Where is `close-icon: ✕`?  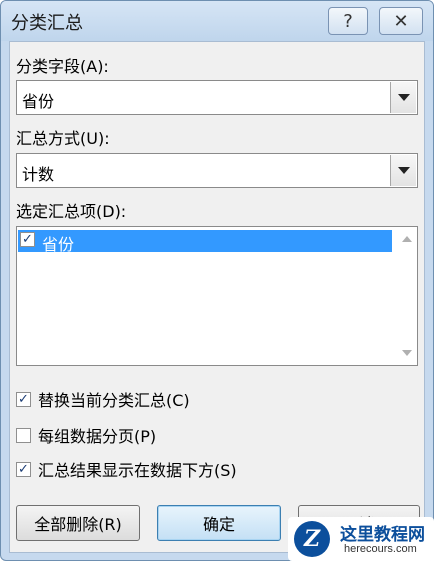
close-icon: ✕ is located at coordinates (401, 21).